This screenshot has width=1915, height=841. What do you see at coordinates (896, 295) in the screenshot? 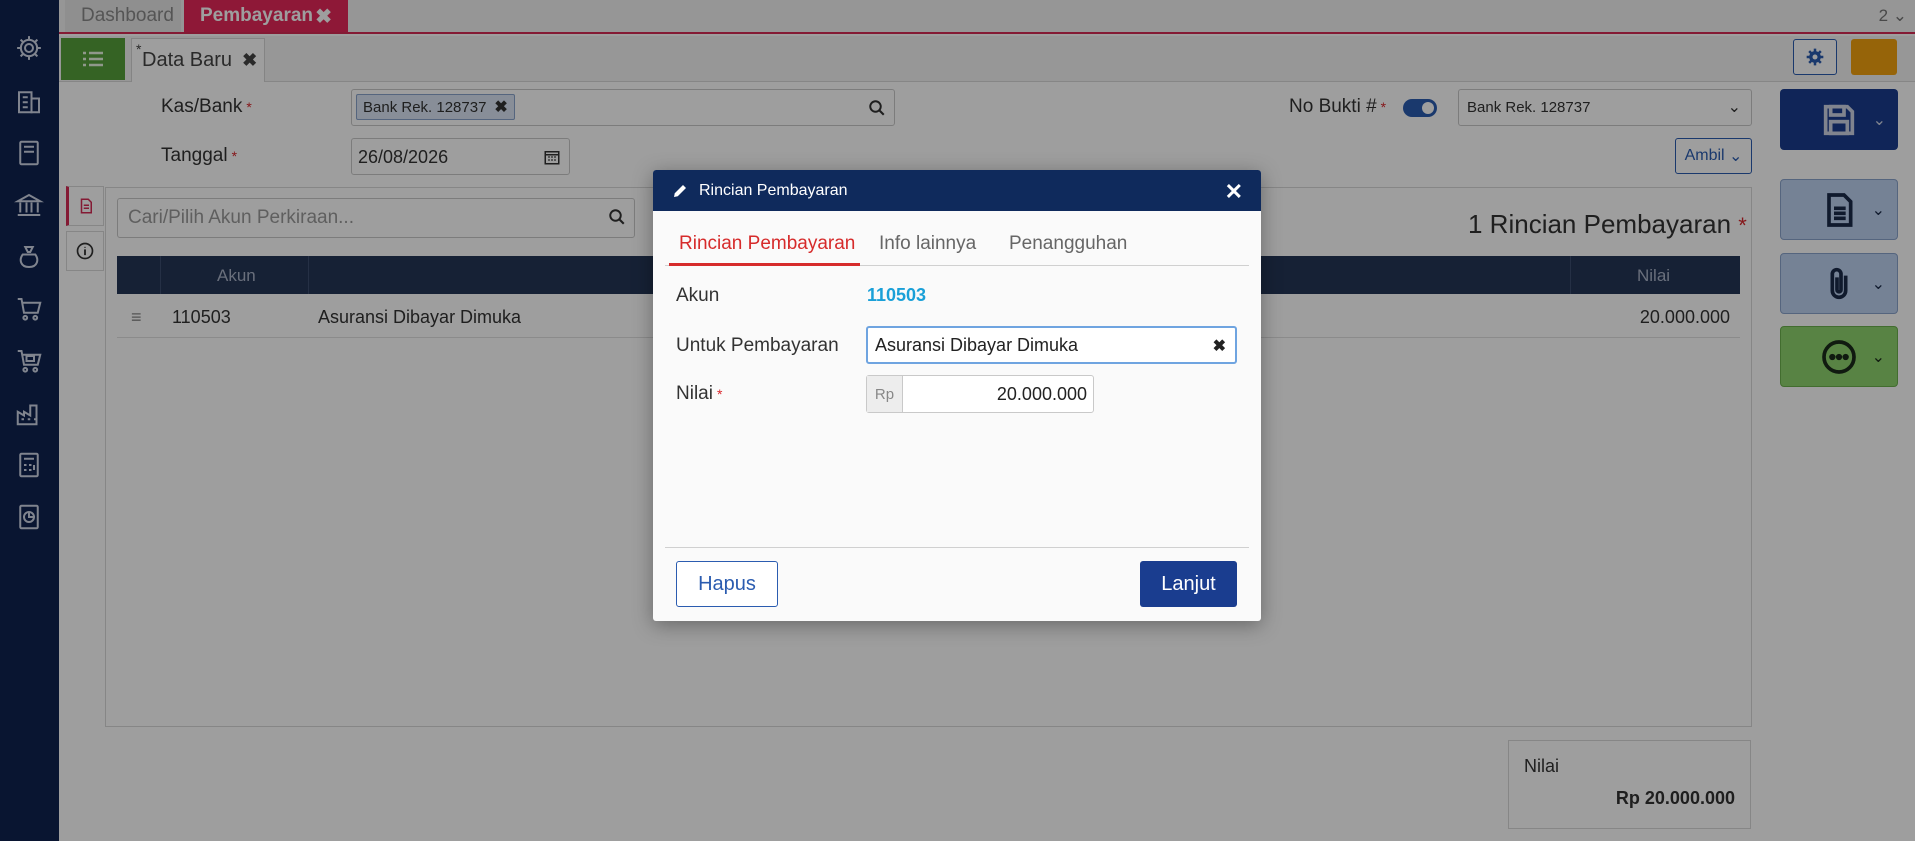
I see `akun-value-link: 110503` at bounding box center [896, 295].